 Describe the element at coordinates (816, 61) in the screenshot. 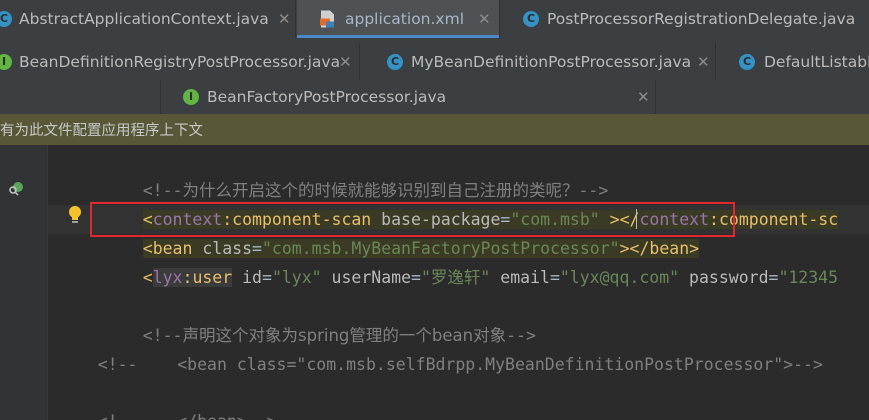

I see `tab-label: DefaultListable` at that location.